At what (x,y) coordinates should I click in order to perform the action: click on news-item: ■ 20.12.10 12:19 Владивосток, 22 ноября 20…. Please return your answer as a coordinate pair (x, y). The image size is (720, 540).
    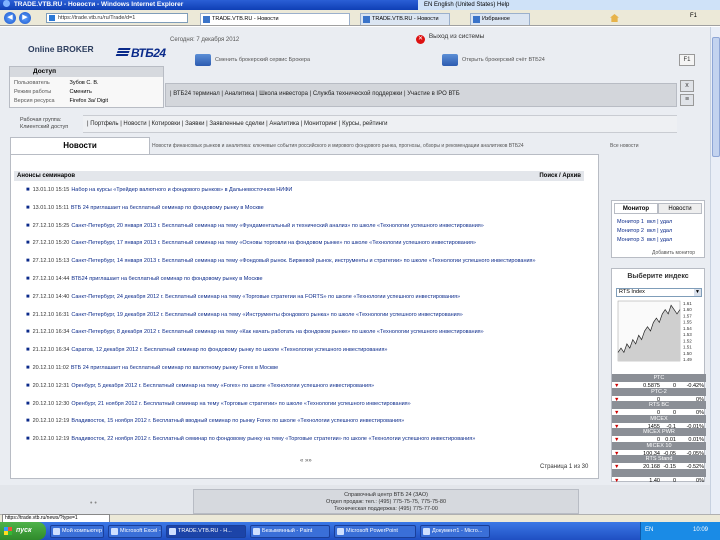
    Looking at the image, I should click on (311, 440).